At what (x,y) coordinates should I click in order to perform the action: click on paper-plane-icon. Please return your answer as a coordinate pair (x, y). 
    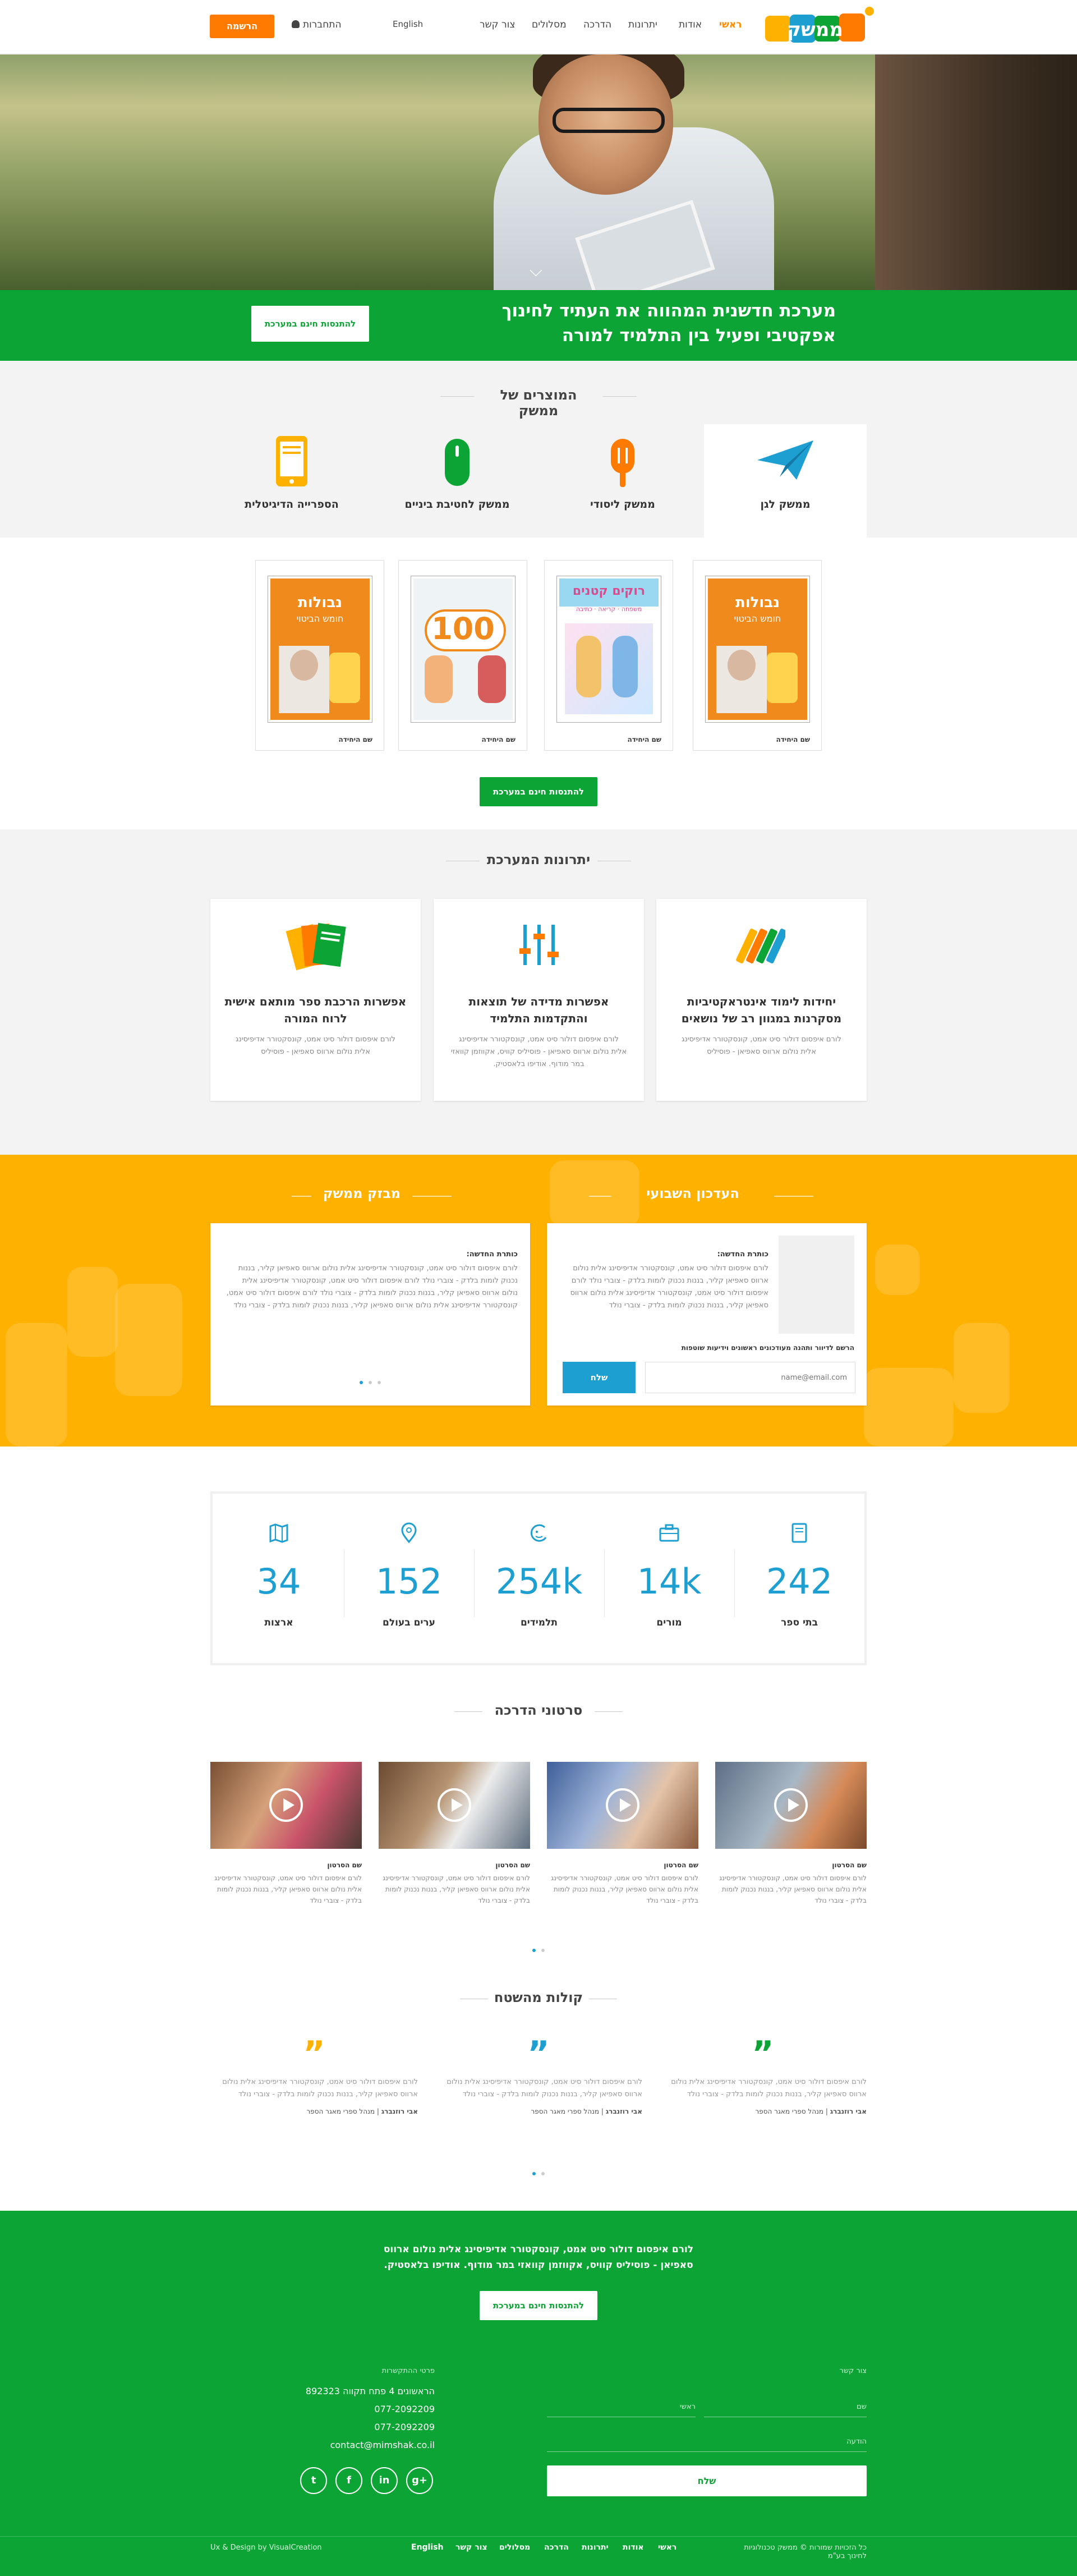
    Looking at the image, I should click on (785, 460).